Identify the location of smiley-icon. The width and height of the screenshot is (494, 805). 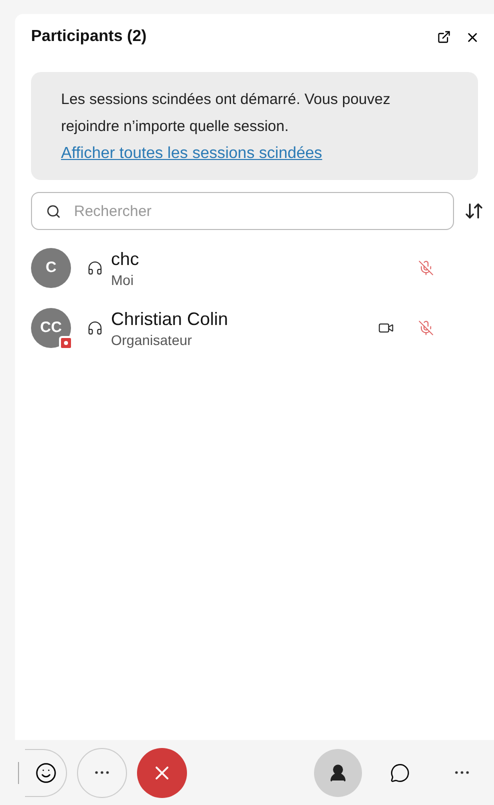
(45, 773).